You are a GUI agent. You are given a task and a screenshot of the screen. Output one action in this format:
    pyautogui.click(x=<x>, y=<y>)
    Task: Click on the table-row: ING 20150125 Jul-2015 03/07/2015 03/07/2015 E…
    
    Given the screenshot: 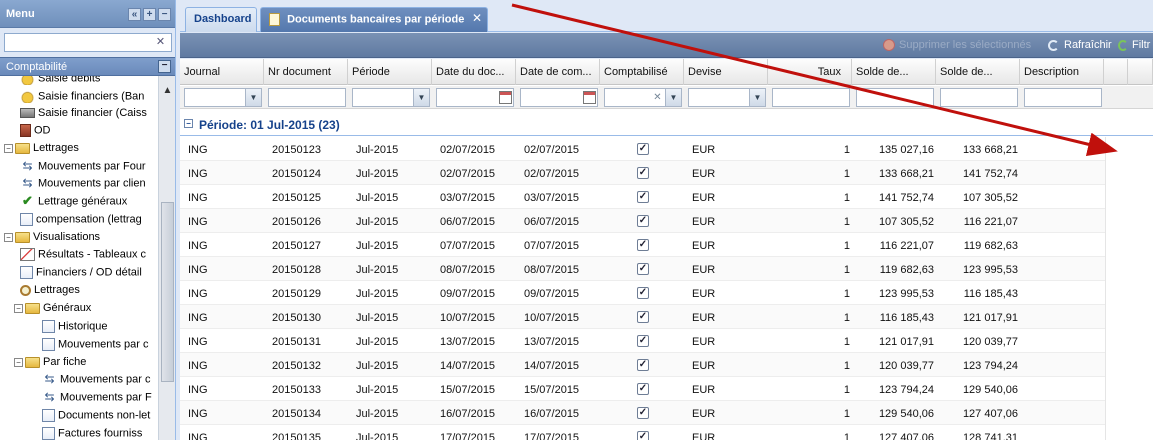 What is the action you would take?
    pyautogui.click(x=654, y=197)
    